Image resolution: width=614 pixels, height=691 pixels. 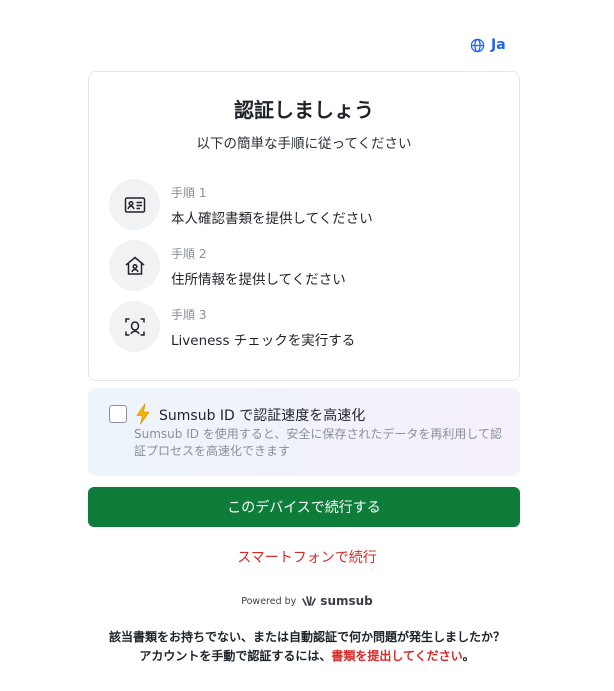 I want to click on footer-line-2: アカウントを手動で認証するには、書類を提出してください。, so click(x=307, y=656).